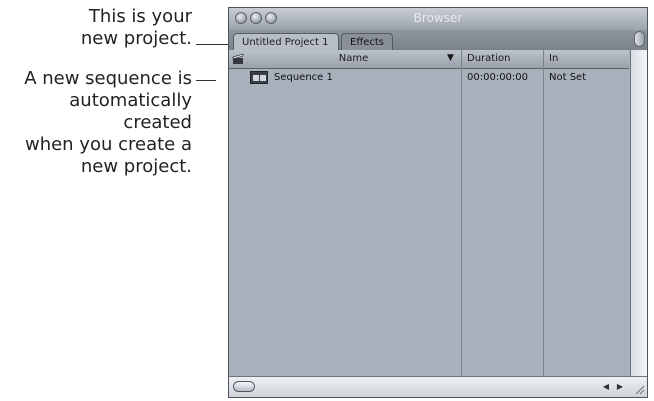  Describe the element at coordinates (568, 77) in the screenshot. I see `row-in: Not Set` at that location.